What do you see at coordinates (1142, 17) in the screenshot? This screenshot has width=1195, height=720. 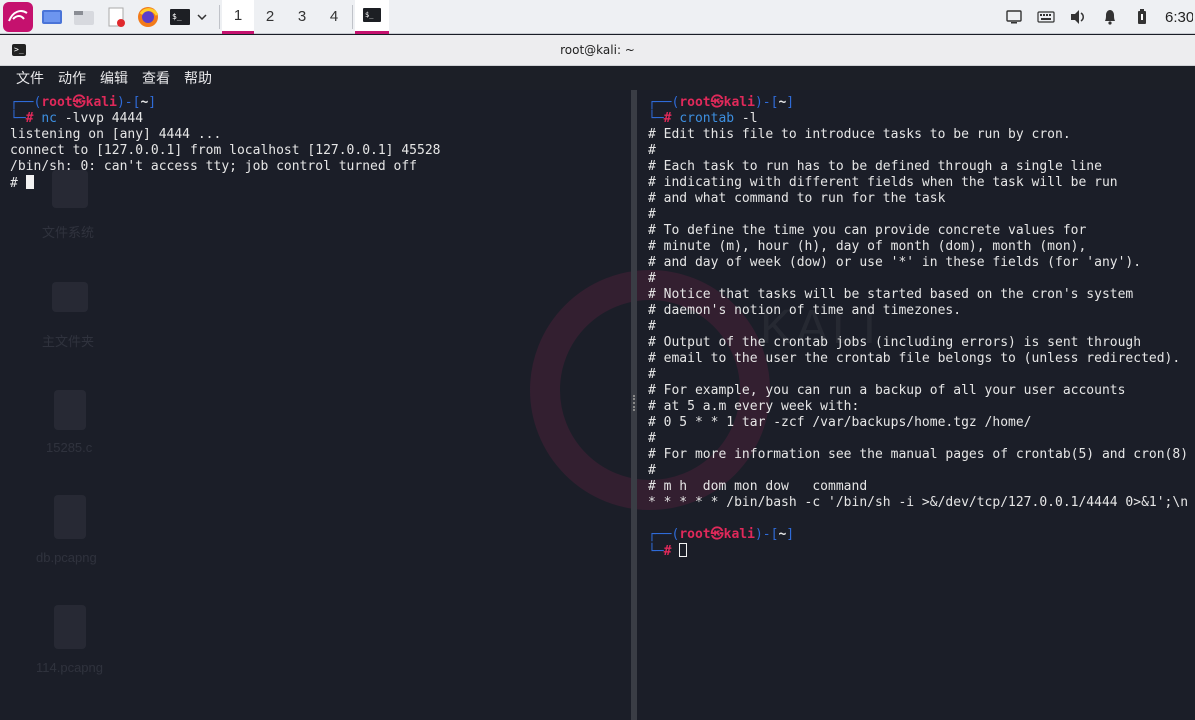 I see `battery-icon` at bounding box center [1142, 17].